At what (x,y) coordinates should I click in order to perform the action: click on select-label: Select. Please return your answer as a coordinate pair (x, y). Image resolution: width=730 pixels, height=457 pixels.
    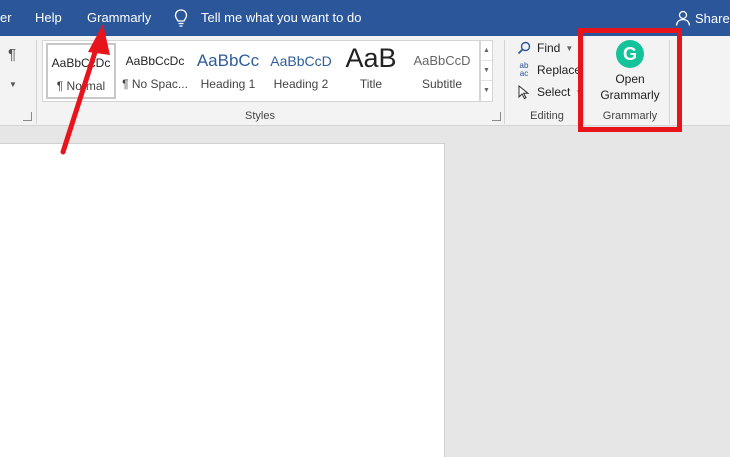
    Looking at the image, I should click on (554, 92).